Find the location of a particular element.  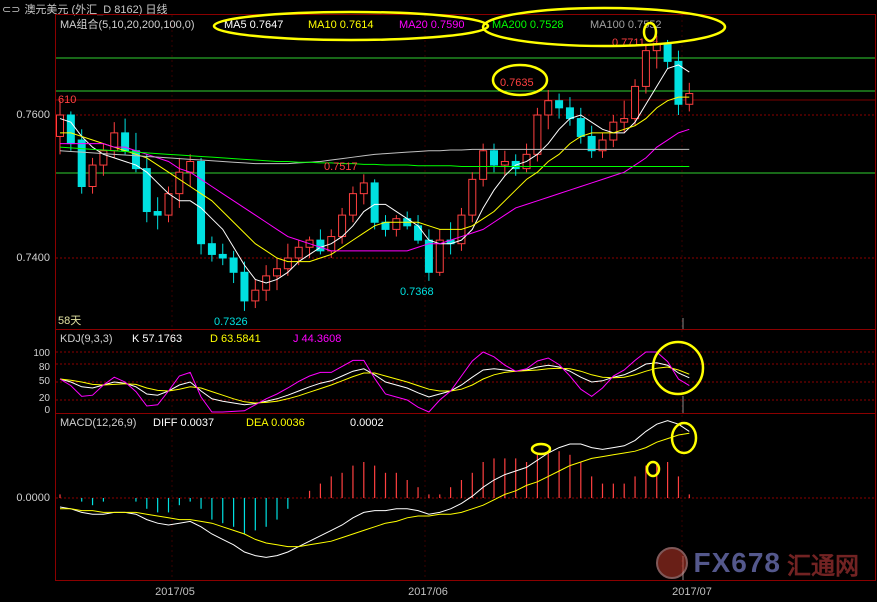

y-tick-1: 0.7400 is located at coordinates (33, 258).